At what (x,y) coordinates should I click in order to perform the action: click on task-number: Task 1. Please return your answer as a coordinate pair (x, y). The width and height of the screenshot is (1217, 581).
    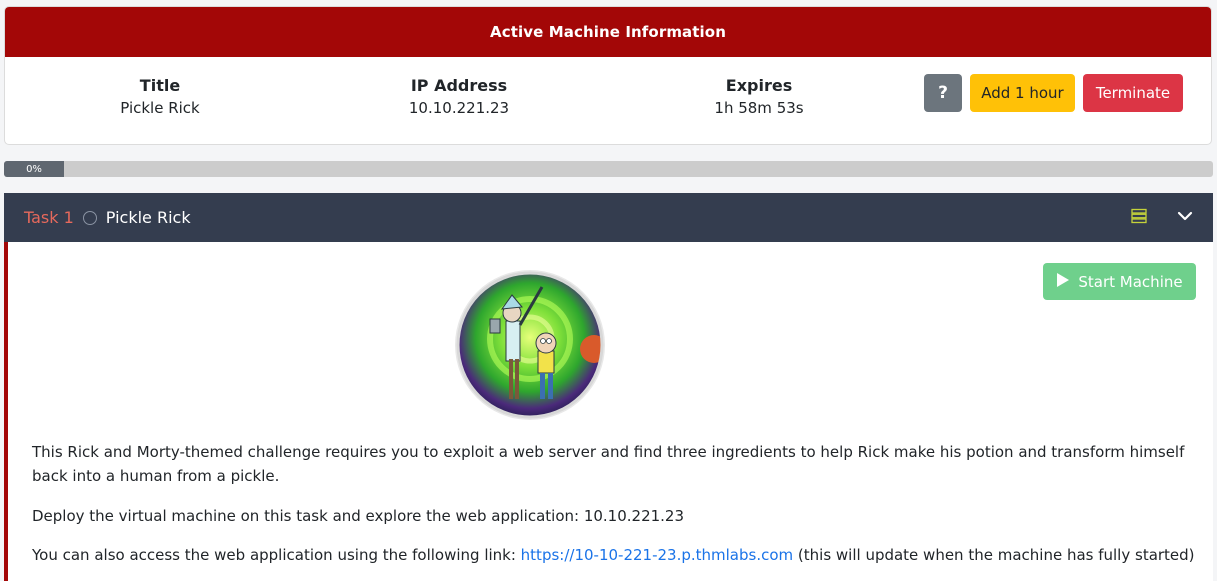
    Looking at the image, I should click on (49, 217).